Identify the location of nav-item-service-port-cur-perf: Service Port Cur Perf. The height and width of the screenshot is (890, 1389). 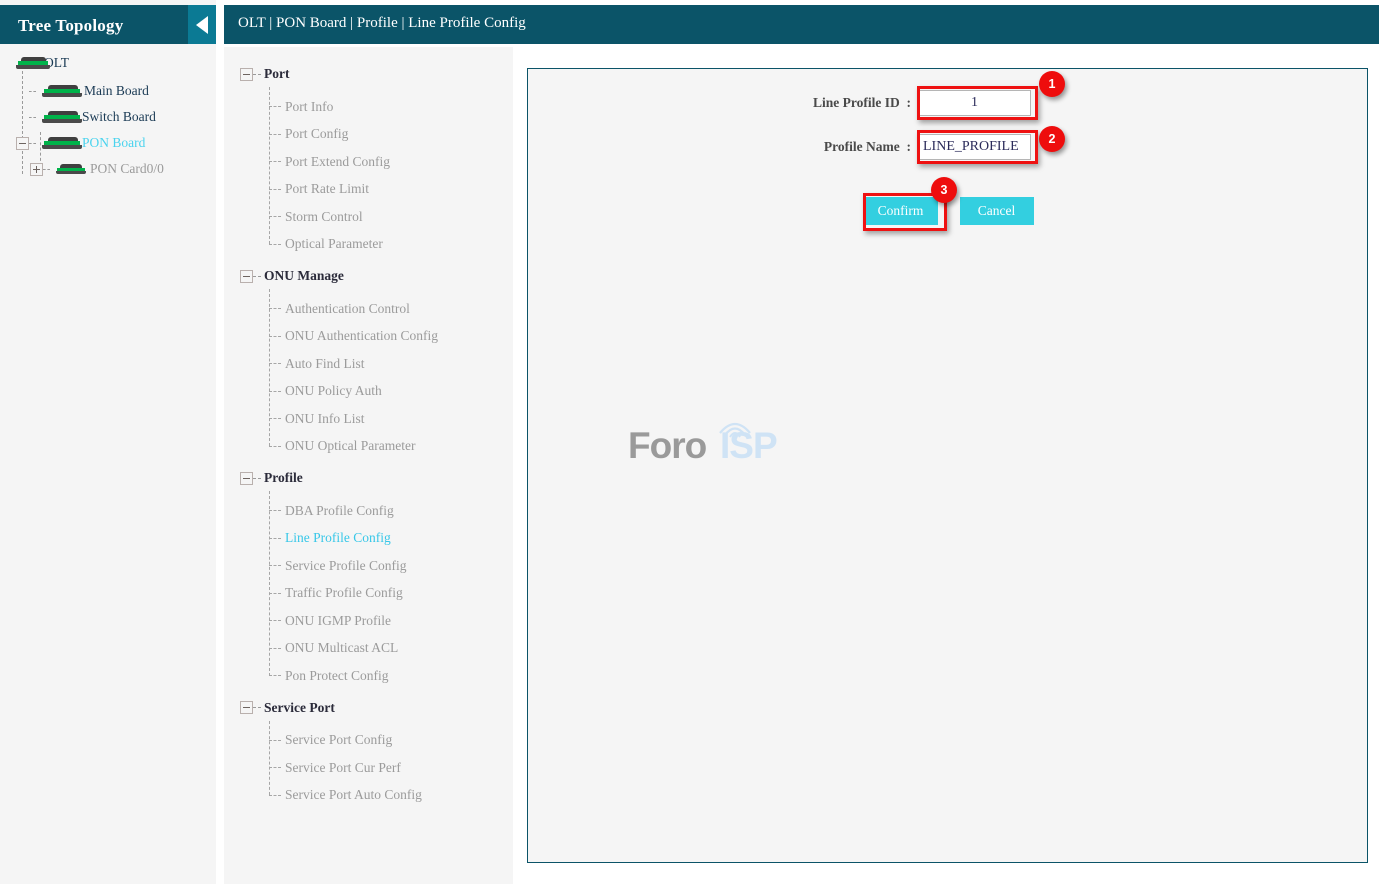
(368, 768).